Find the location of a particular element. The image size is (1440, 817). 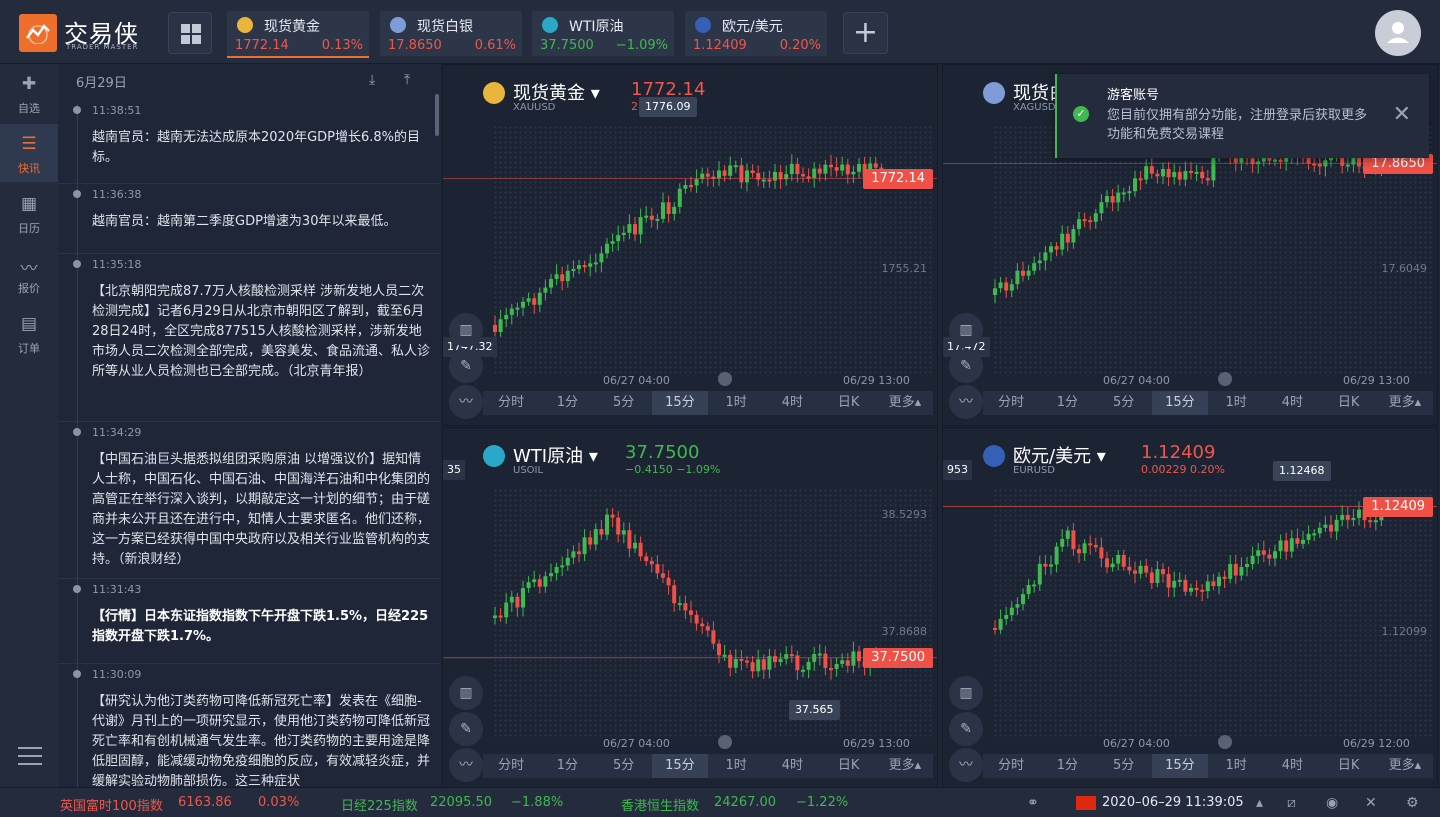

quote-tab: WTI原油 37.7500 −1.09% is located at coordinates (603, 33).